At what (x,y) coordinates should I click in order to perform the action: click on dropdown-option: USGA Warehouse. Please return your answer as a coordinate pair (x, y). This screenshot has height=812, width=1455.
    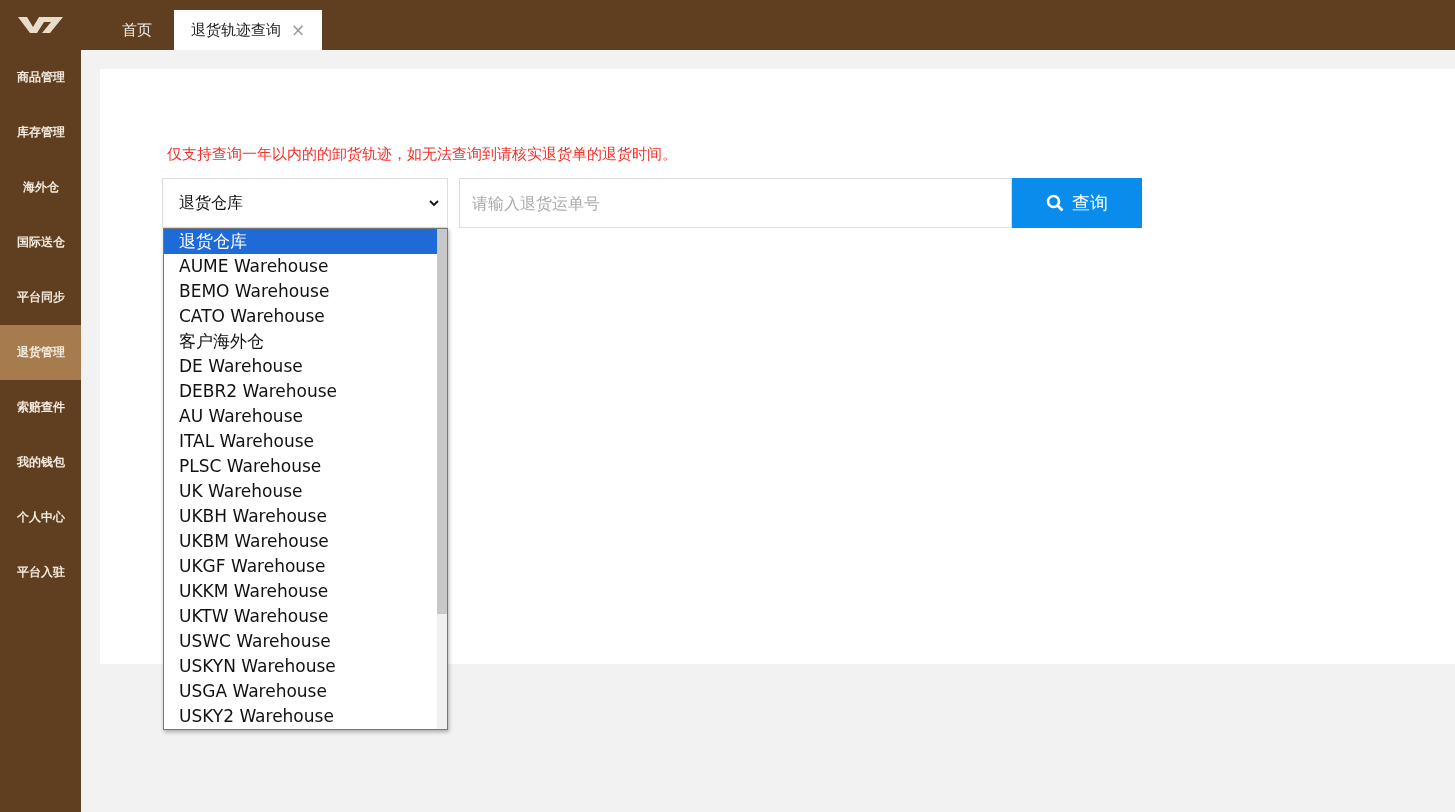
    Looking at the image, I should click on (300, 691).